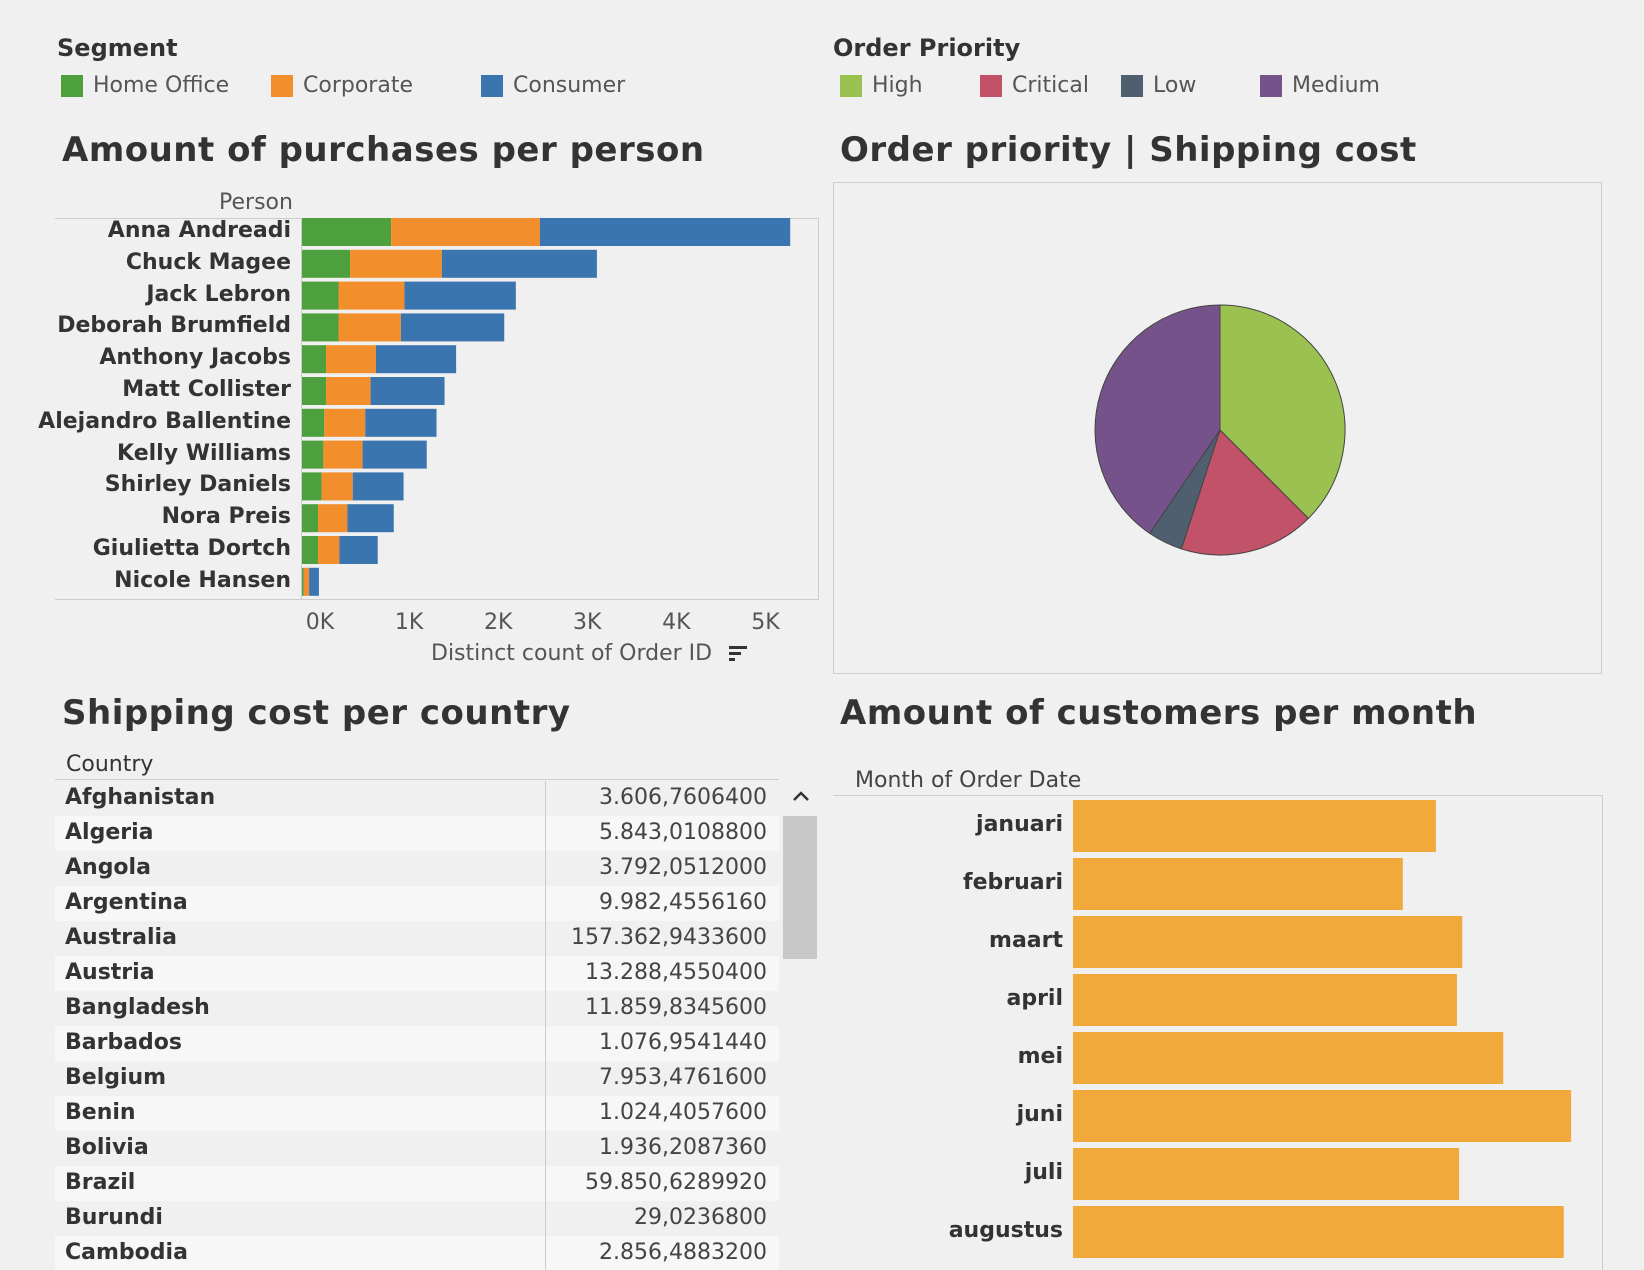 Image resolution: width=1644 pixels, height=1270 pixels. I want to click on bar-kelly-williams-home-office, so click(313, 454).